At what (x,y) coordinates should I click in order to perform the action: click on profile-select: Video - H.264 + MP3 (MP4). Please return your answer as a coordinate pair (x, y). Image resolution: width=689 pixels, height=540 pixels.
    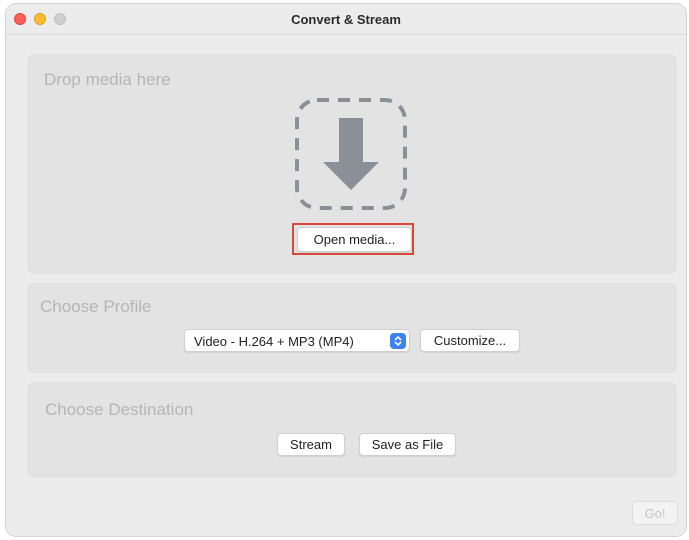
    Looking at the image, I should click on (297, 340).